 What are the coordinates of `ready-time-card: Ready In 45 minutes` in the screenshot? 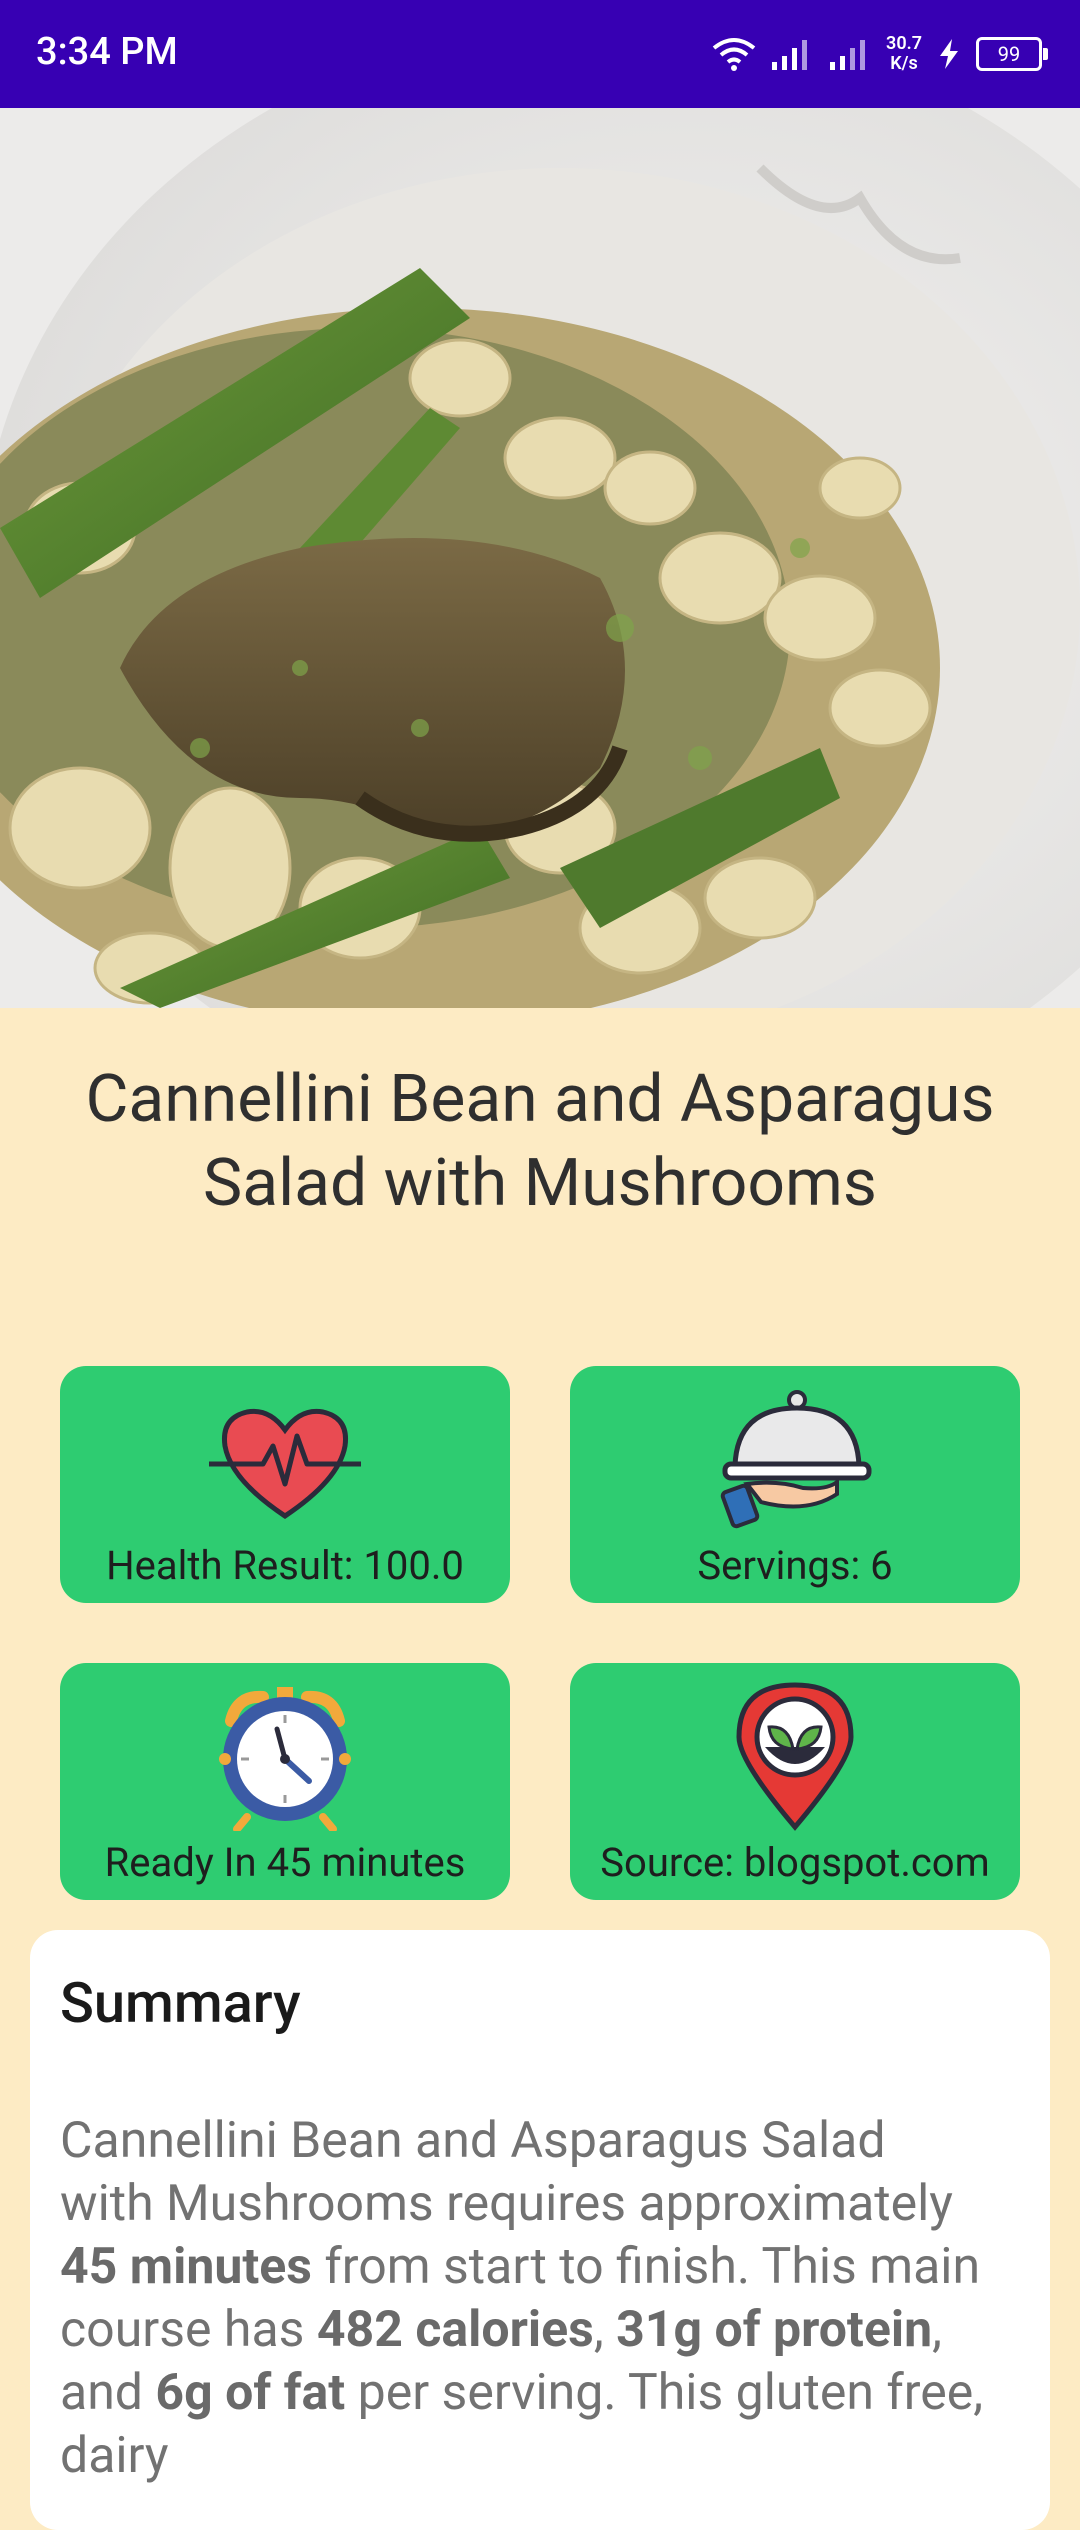 It's located at (285, 1781).